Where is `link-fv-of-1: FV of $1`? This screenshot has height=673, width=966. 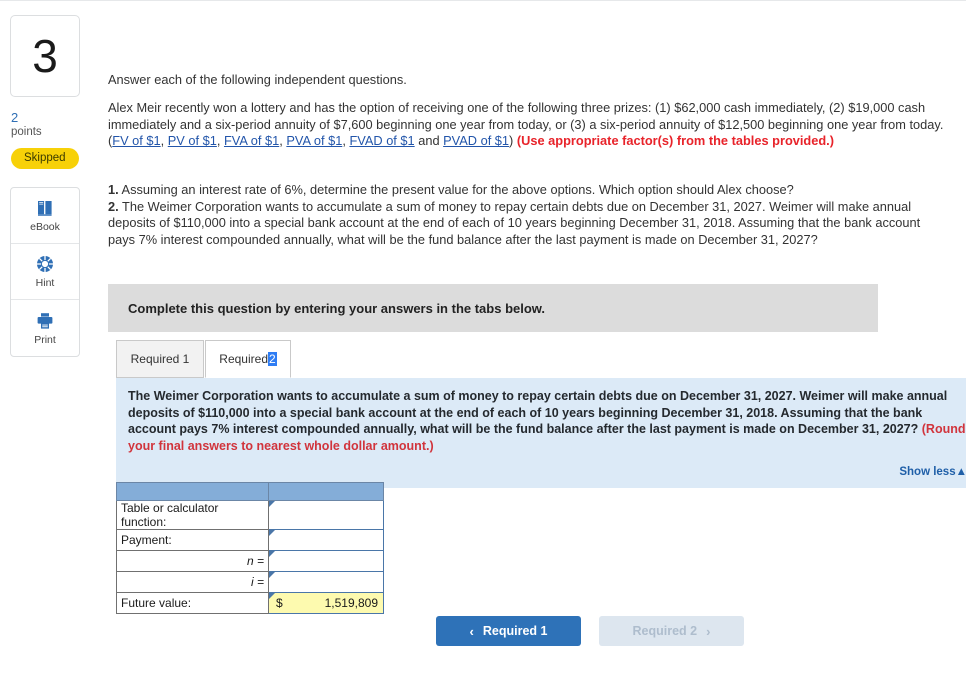 link-fv-of-1: FV of $1 is located at coordinates (136, 140).